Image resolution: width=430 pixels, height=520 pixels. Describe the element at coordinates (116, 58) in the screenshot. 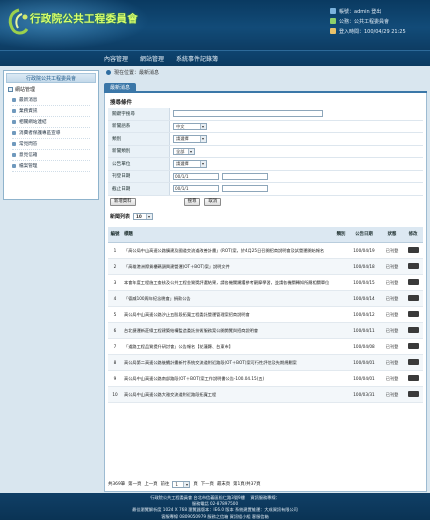

I see `nav-content-management: 內容管理` at that location.